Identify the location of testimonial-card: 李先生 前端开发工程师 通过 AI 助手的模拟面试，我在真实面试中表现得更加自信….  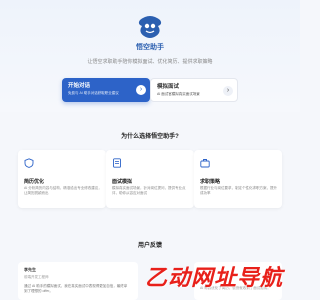
(78, 281).